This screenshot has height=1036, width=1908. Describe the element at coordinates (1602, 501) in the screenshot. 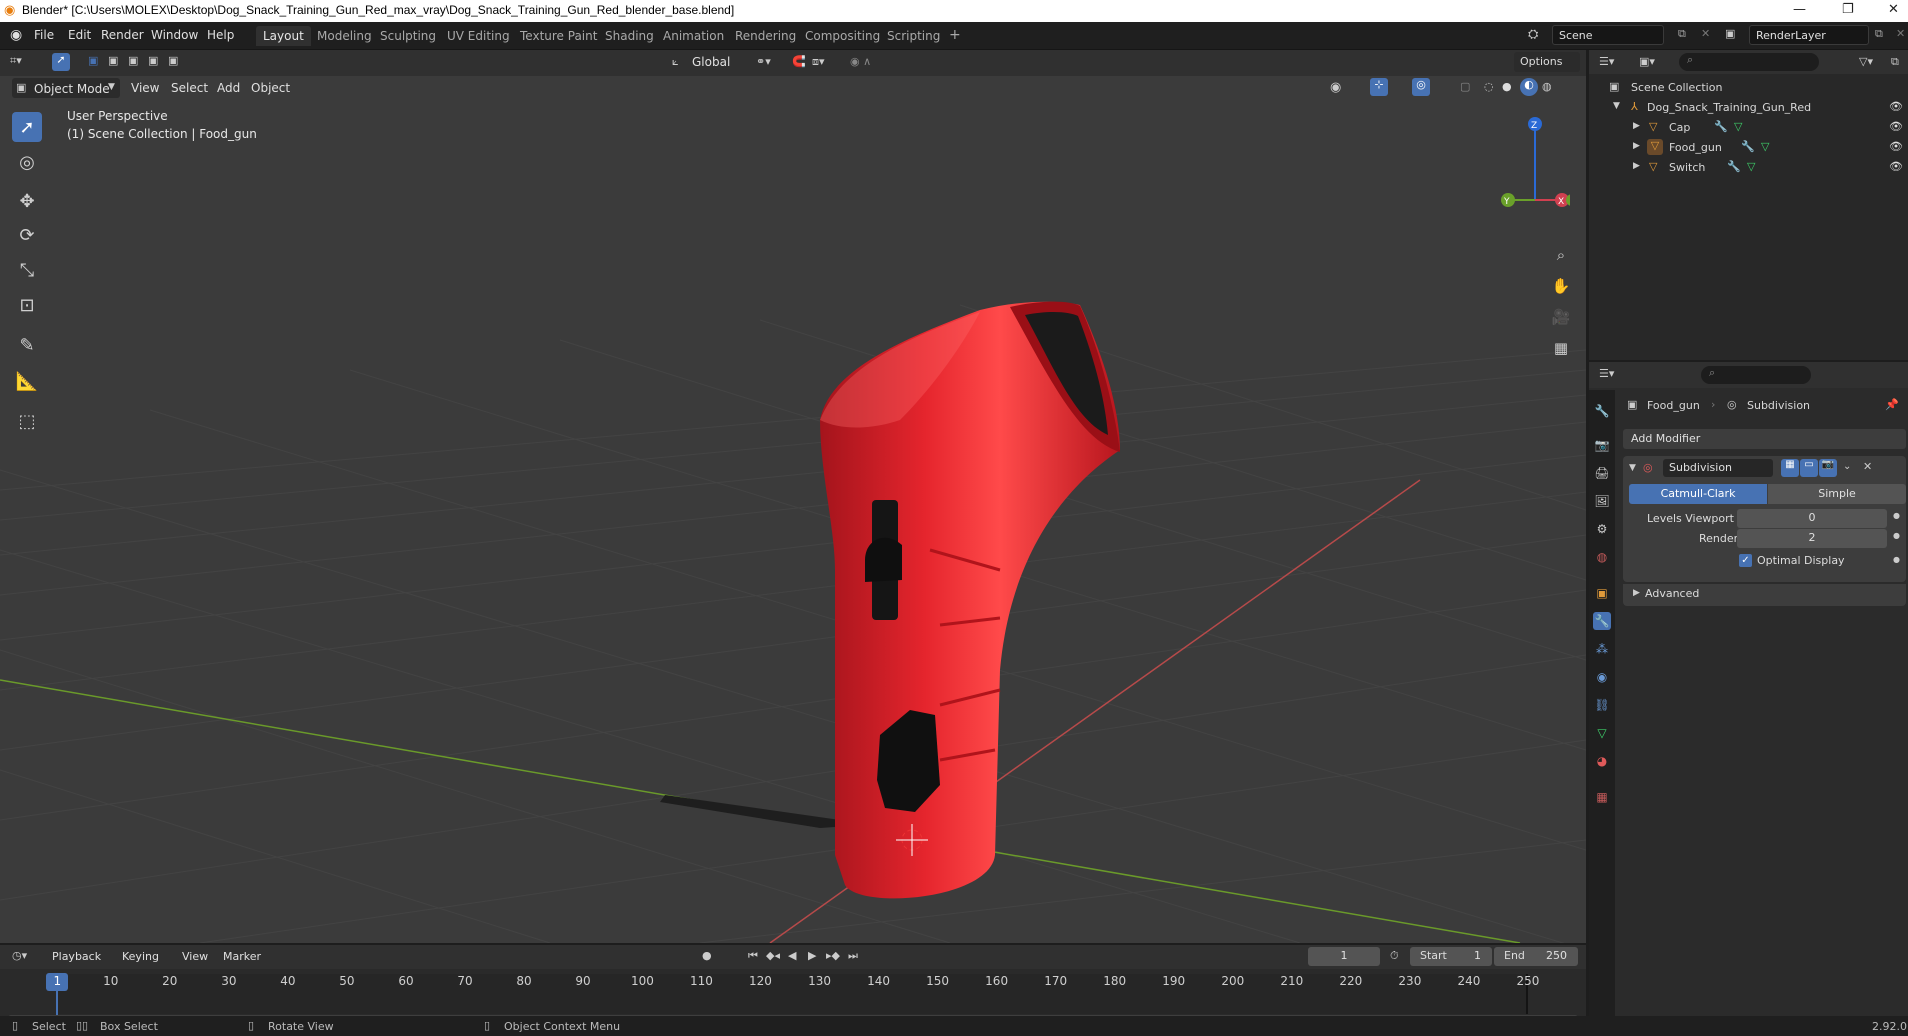

I see `view-layer-tab-icon: 🖼` at that location.